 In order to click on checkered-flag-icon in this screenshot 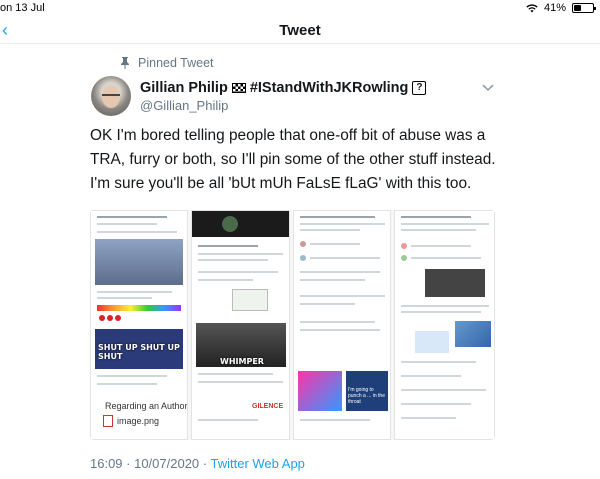, I will do `click(238, 88)`.